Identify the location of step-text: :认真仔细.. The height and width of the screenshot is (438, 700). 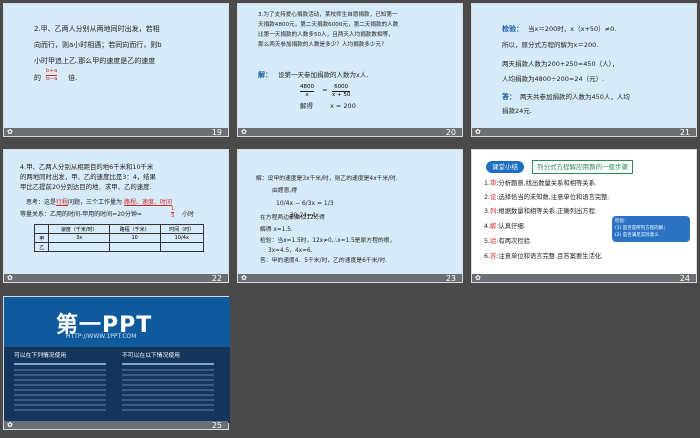
(511, 226).